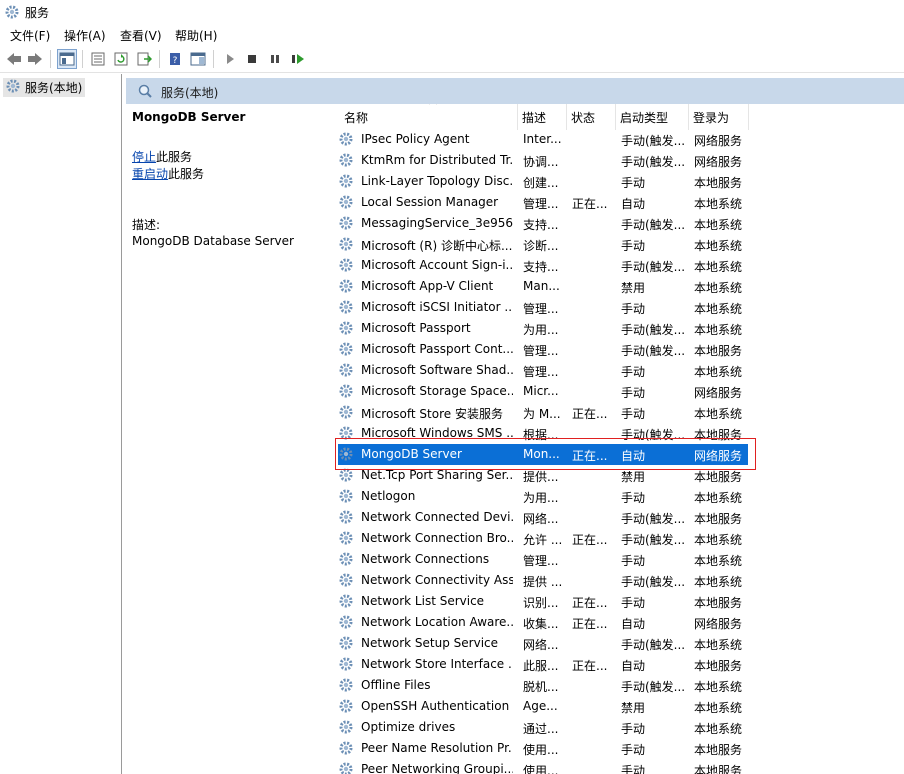  Describe the element at coordinates (44, 87) in the screenshot. I see `tree-node-services-local: 服务(本地)` at that location.